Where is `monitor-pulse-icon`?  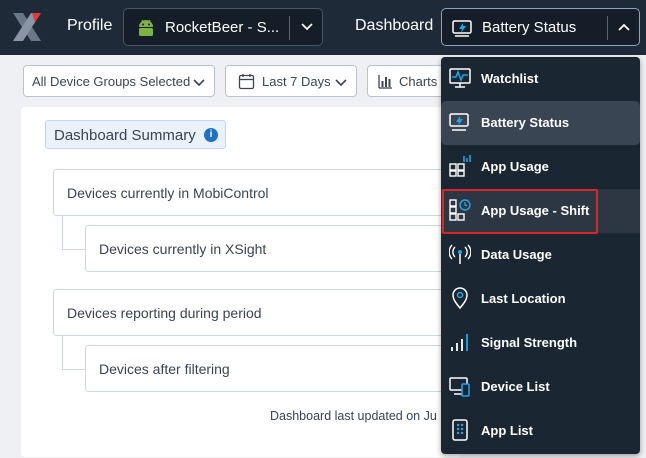 monitor-pulse-icon is located at coordinates (460, 78).